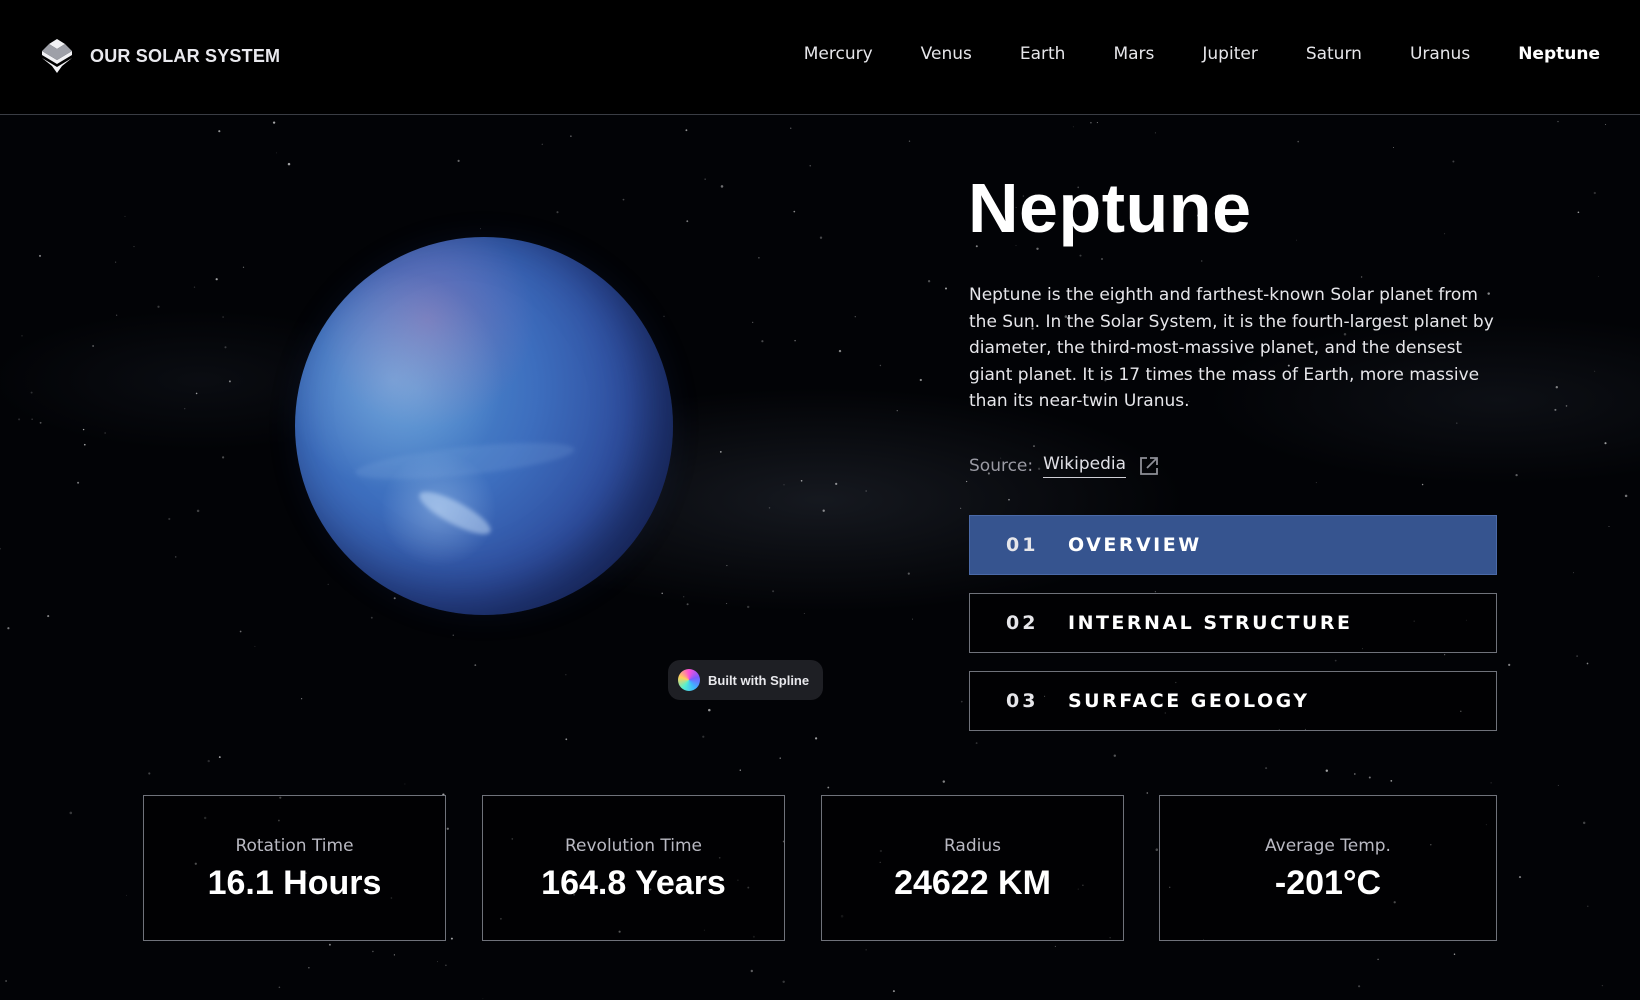 Image resolution: width=1640 pixels, height=1000 pixels. I want to click on nav-item-saturn: Saturn, so click(1334, 54).